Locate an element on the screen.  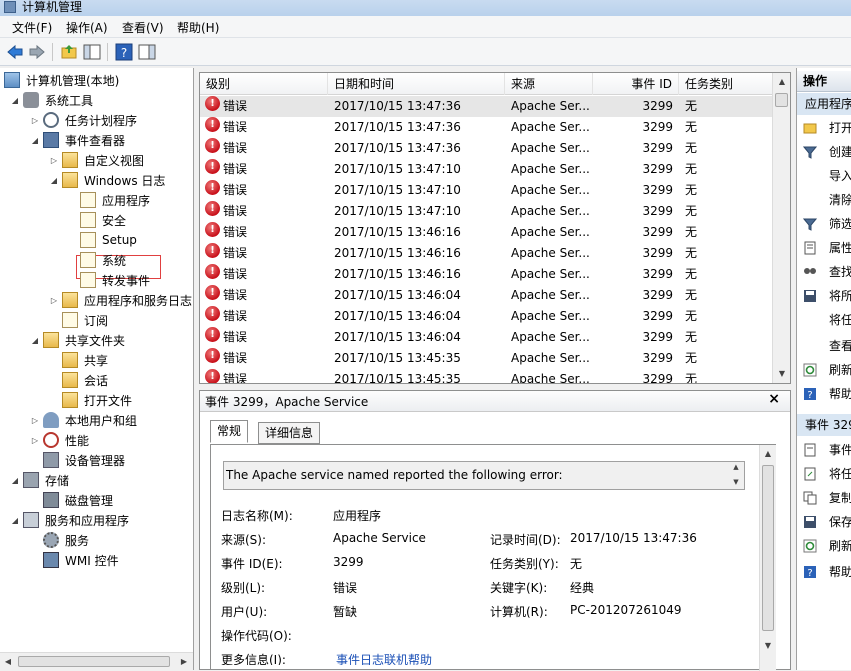
cell-datetime: 2017/10/15 13:47:36 is located at coordinates (397, 106).